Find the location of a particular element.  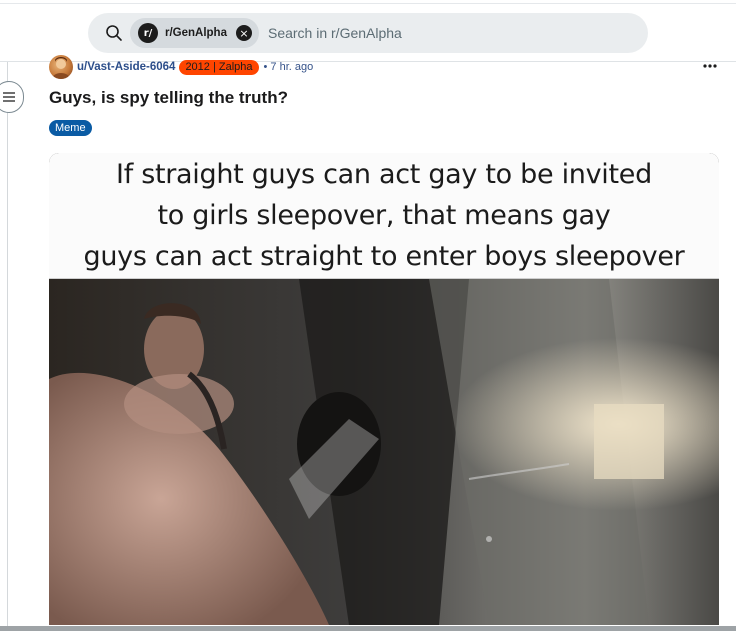

caption-line: to girls sleepover, that means gay is located at coordinates (384, 215).